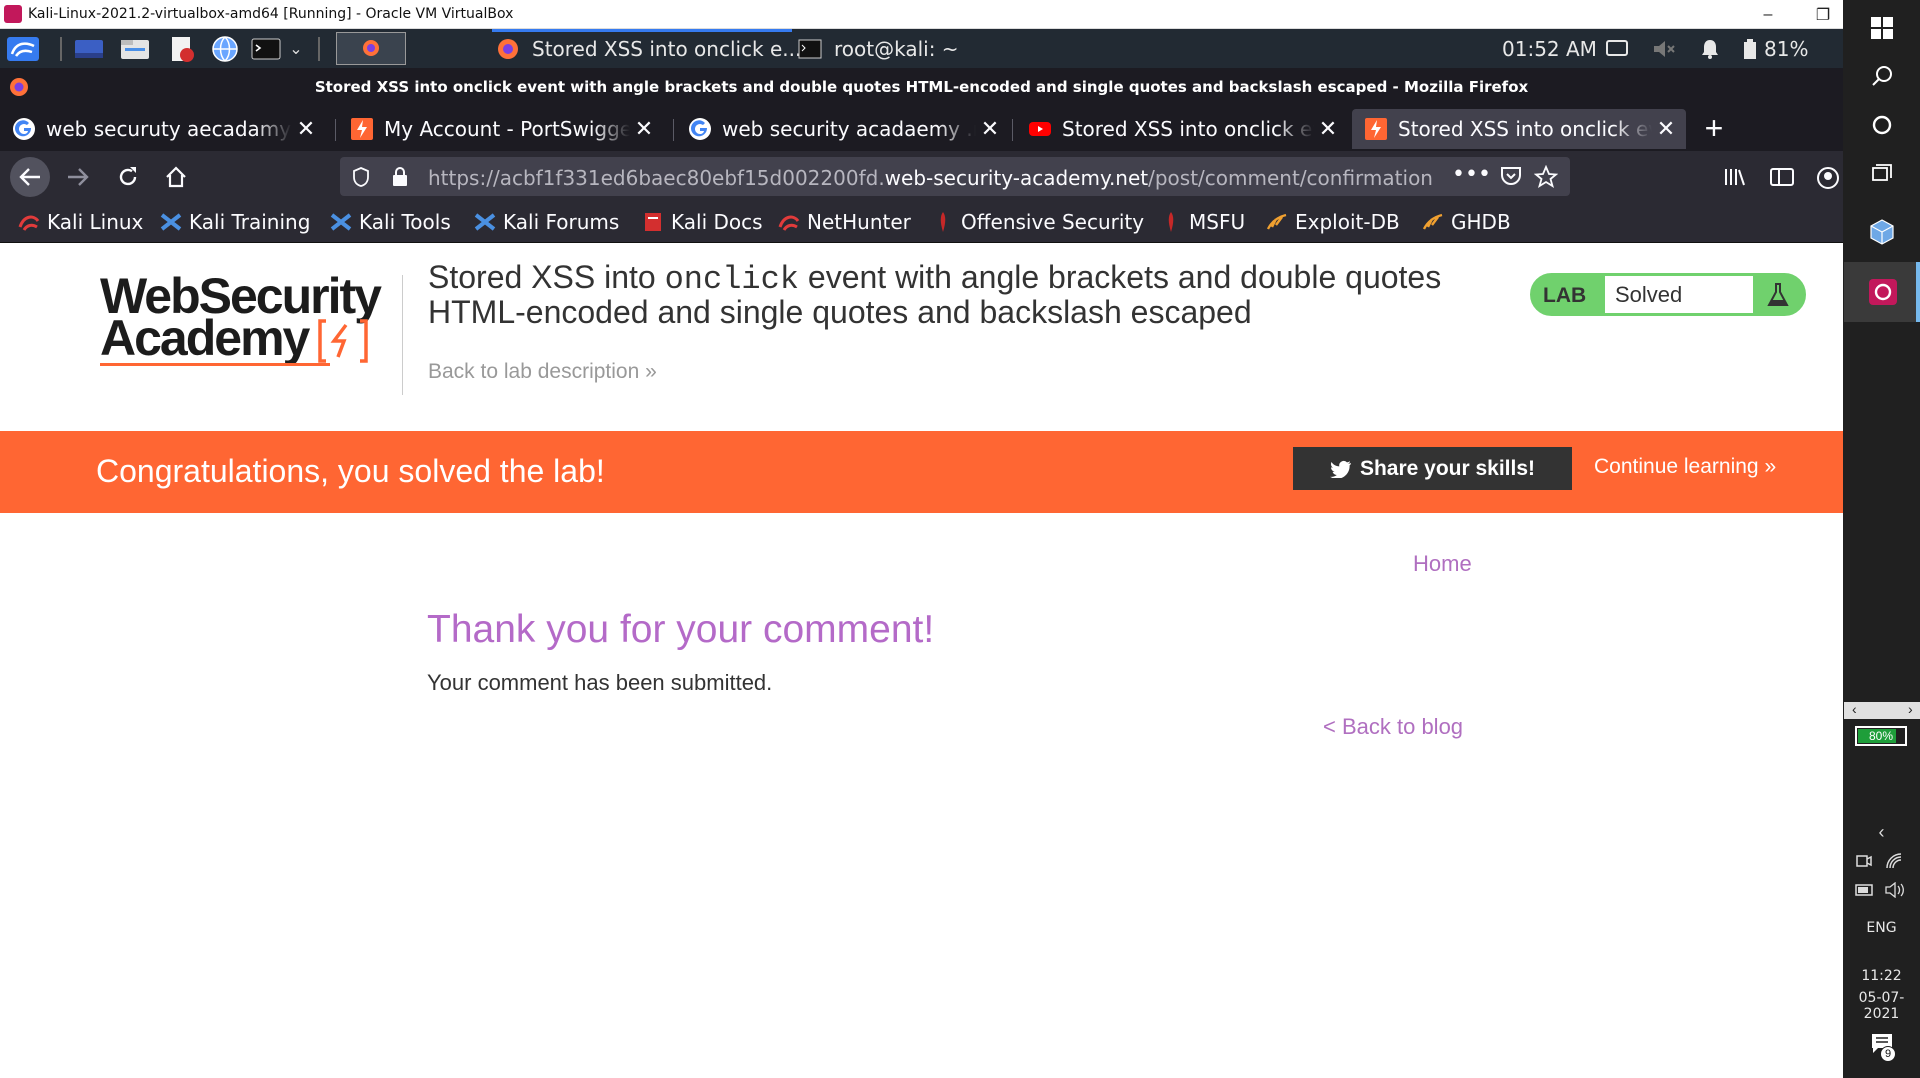 This screenshot has width=1920, height=1078. I want to click on active-task-indicator, so click(642, 30).